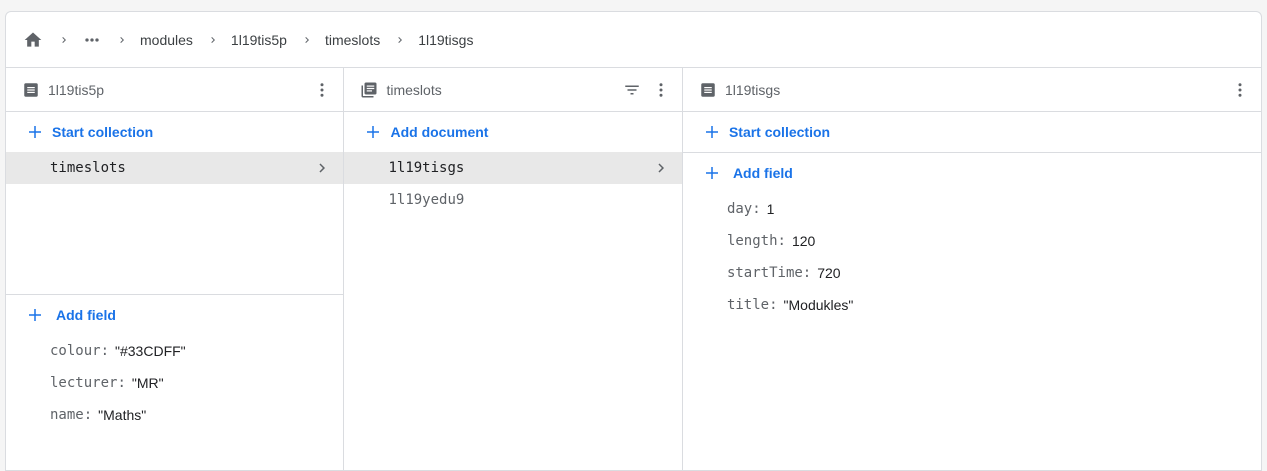  Describe the element at coordinates (818, 305) in the screenshot. I see `field-value: "Modukles"` at that location.